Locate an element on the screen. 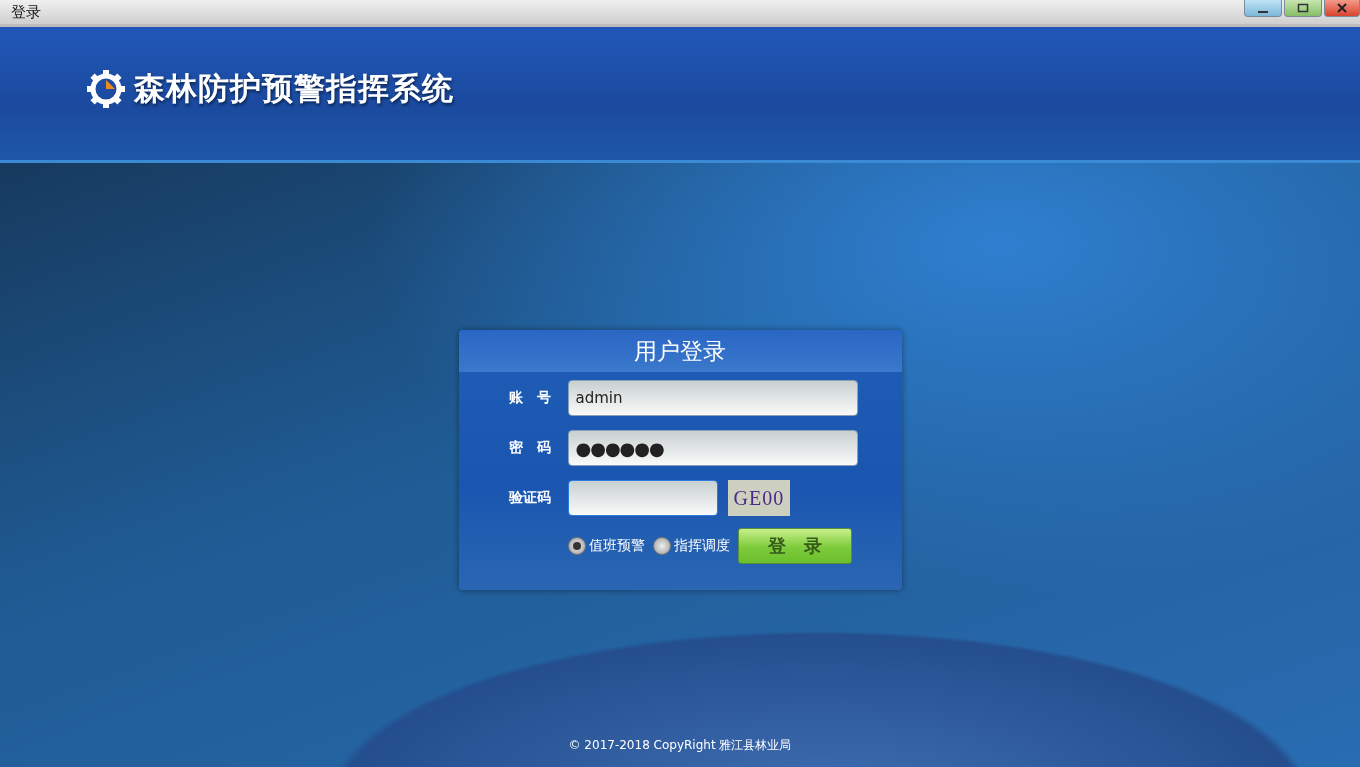  field-label: 验证码 is located at coordinates (529, 498).